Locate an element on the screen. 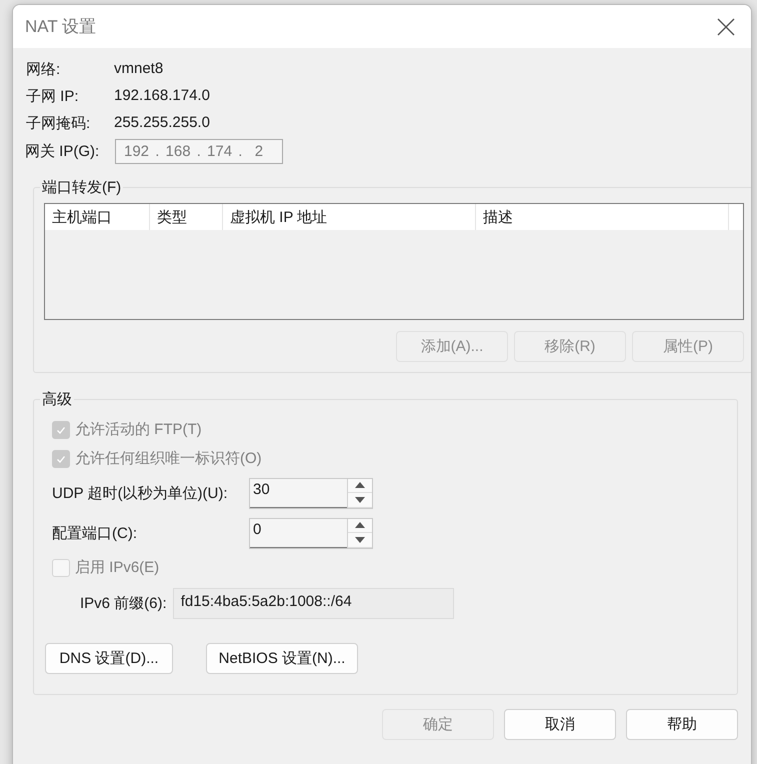 This screenshot has height=764, width=757. group-title: 高级 is located at coordinates (57, 399).